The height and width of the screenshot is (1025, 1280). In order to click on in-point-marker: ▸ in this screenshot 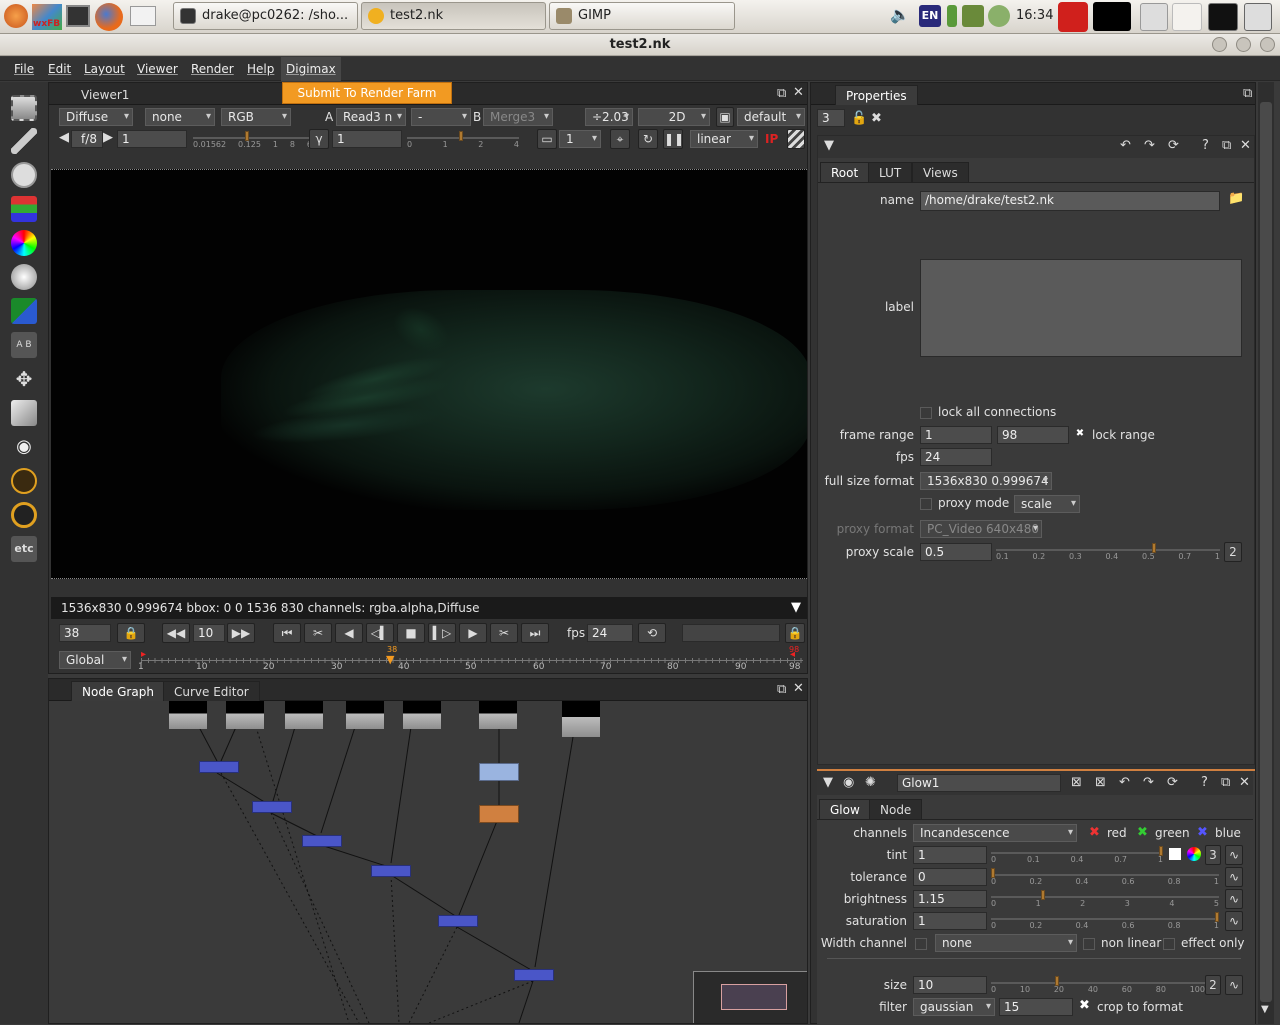, I will do `click(143, 654)`.